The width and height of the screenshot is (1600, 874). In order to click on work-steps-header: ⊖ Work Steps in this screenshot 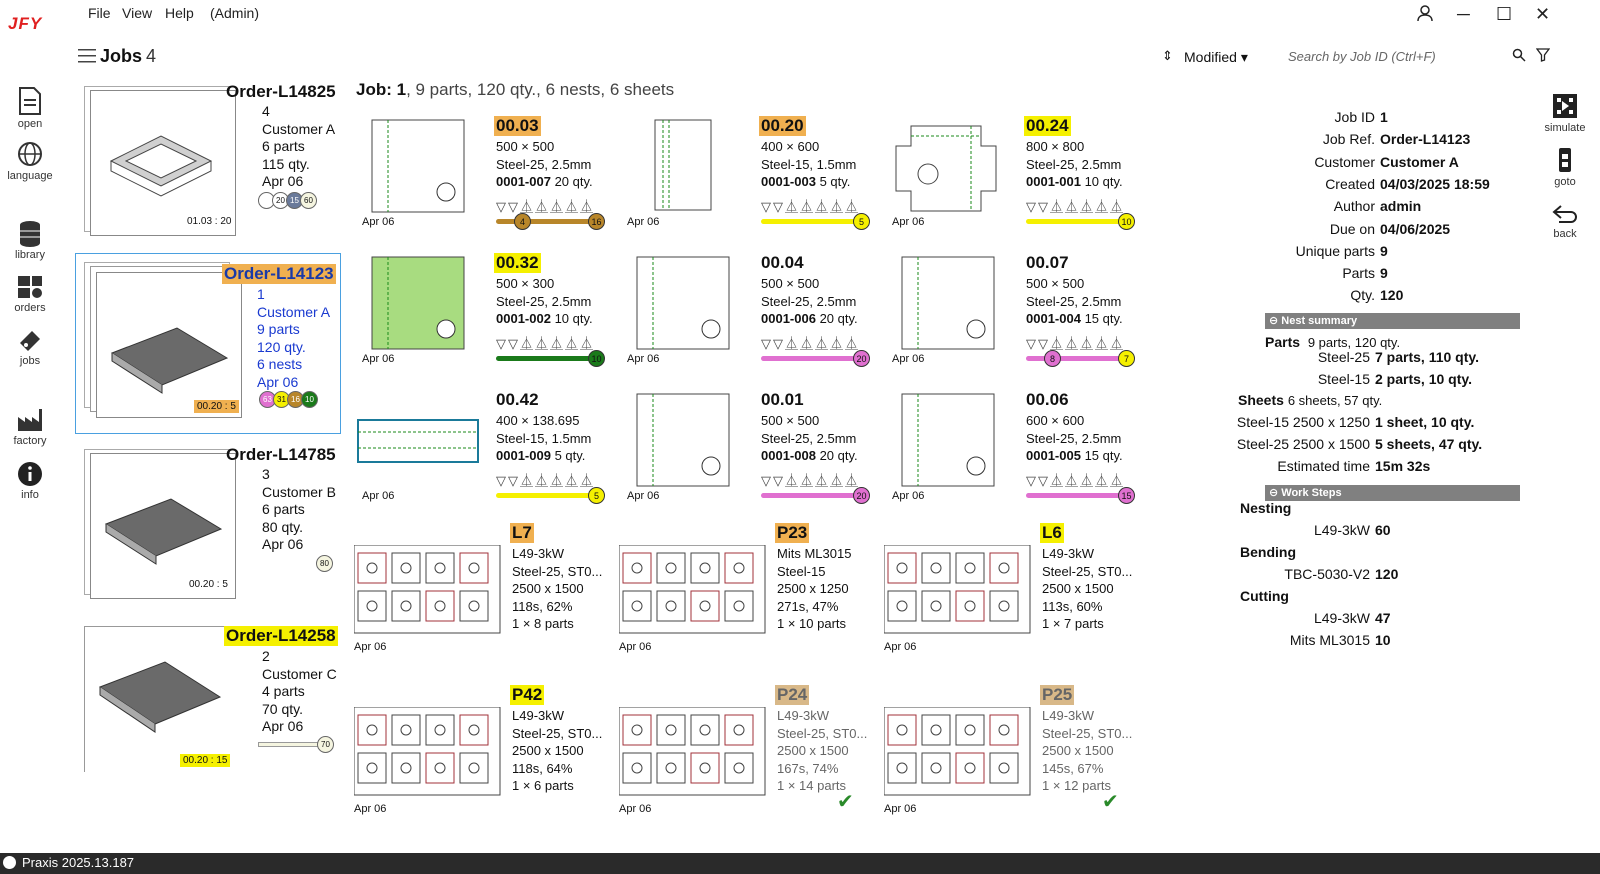, I will do `click(1392, 493)`.